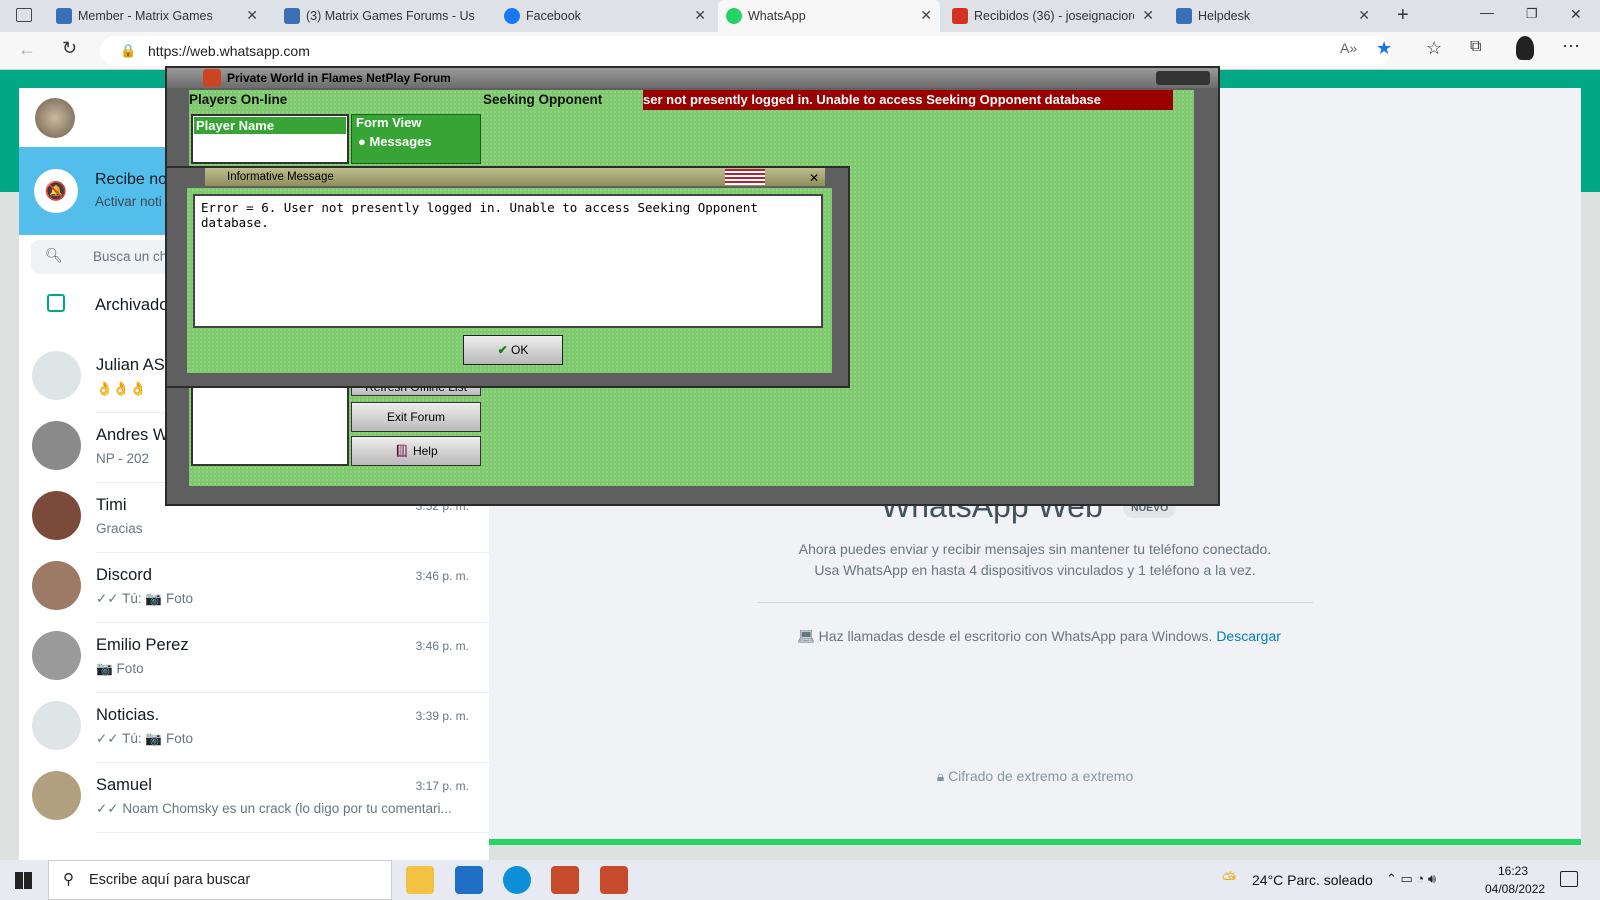 The width and height of the screenshot is (1600, 900). Describe the element at coordinates (132, 435) in the screenshot. I see `chat-name: Andres W` at that location.